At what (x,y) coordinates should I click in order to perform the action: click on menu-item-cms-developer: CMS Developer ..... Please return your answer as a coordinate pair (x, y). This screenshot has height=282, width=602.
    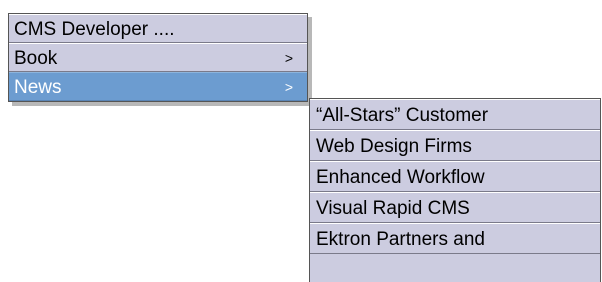
    Looking at the image, I should click on (158, 28).